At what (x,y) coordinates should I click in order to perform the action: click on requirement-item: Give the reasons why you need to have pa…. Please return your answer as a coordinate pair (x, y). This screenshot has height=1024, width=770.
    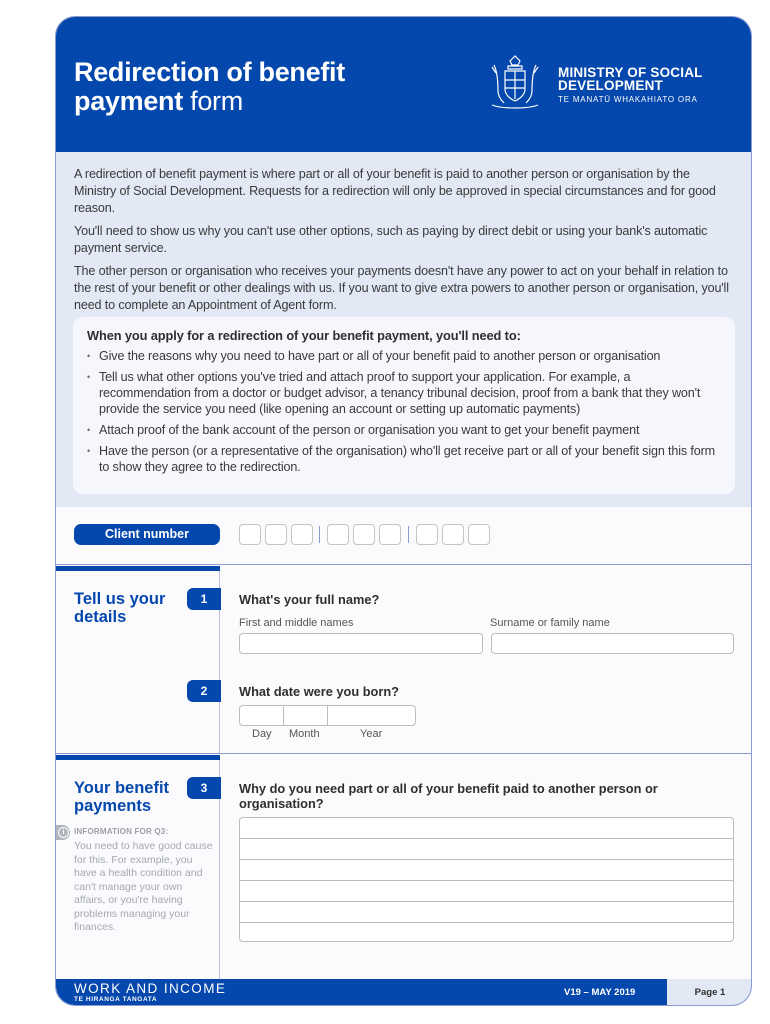
    Looking at the image, I should click on (404, 356).